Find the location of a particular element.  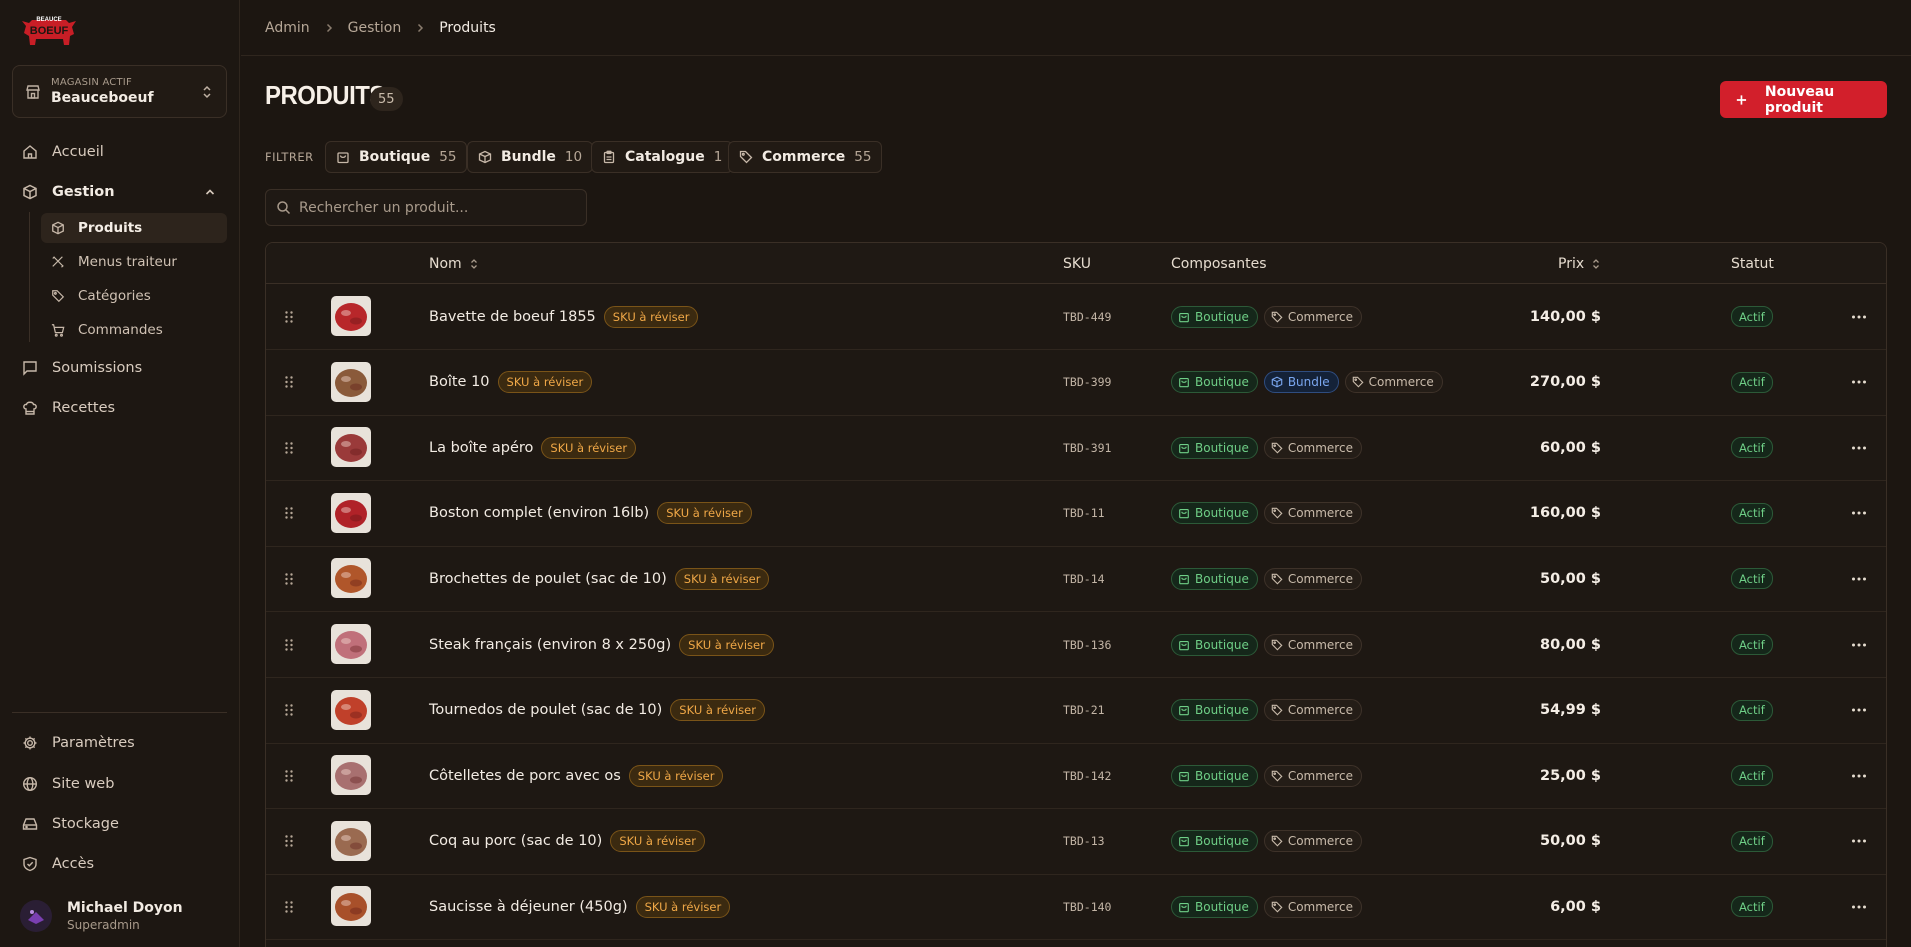

store-switcher: MAGASIN ACTIF Beauceboeuf is located at coordinates (119, 91).